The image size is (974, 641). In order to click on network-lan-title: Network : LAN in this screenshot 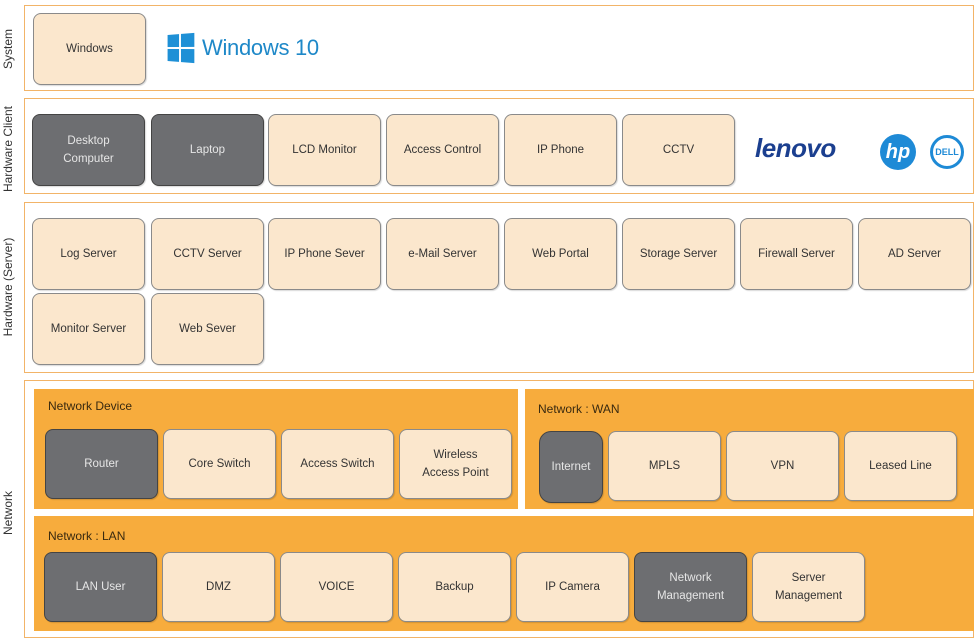, I will do `click(87, 536)`.